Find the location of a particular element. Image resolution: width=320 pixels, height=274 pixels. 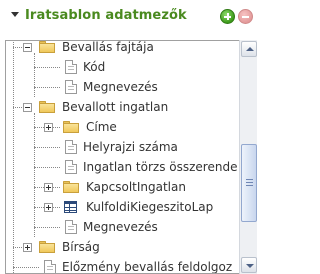

scroll-up-arrow-icon is located at coordinates (250, 49).